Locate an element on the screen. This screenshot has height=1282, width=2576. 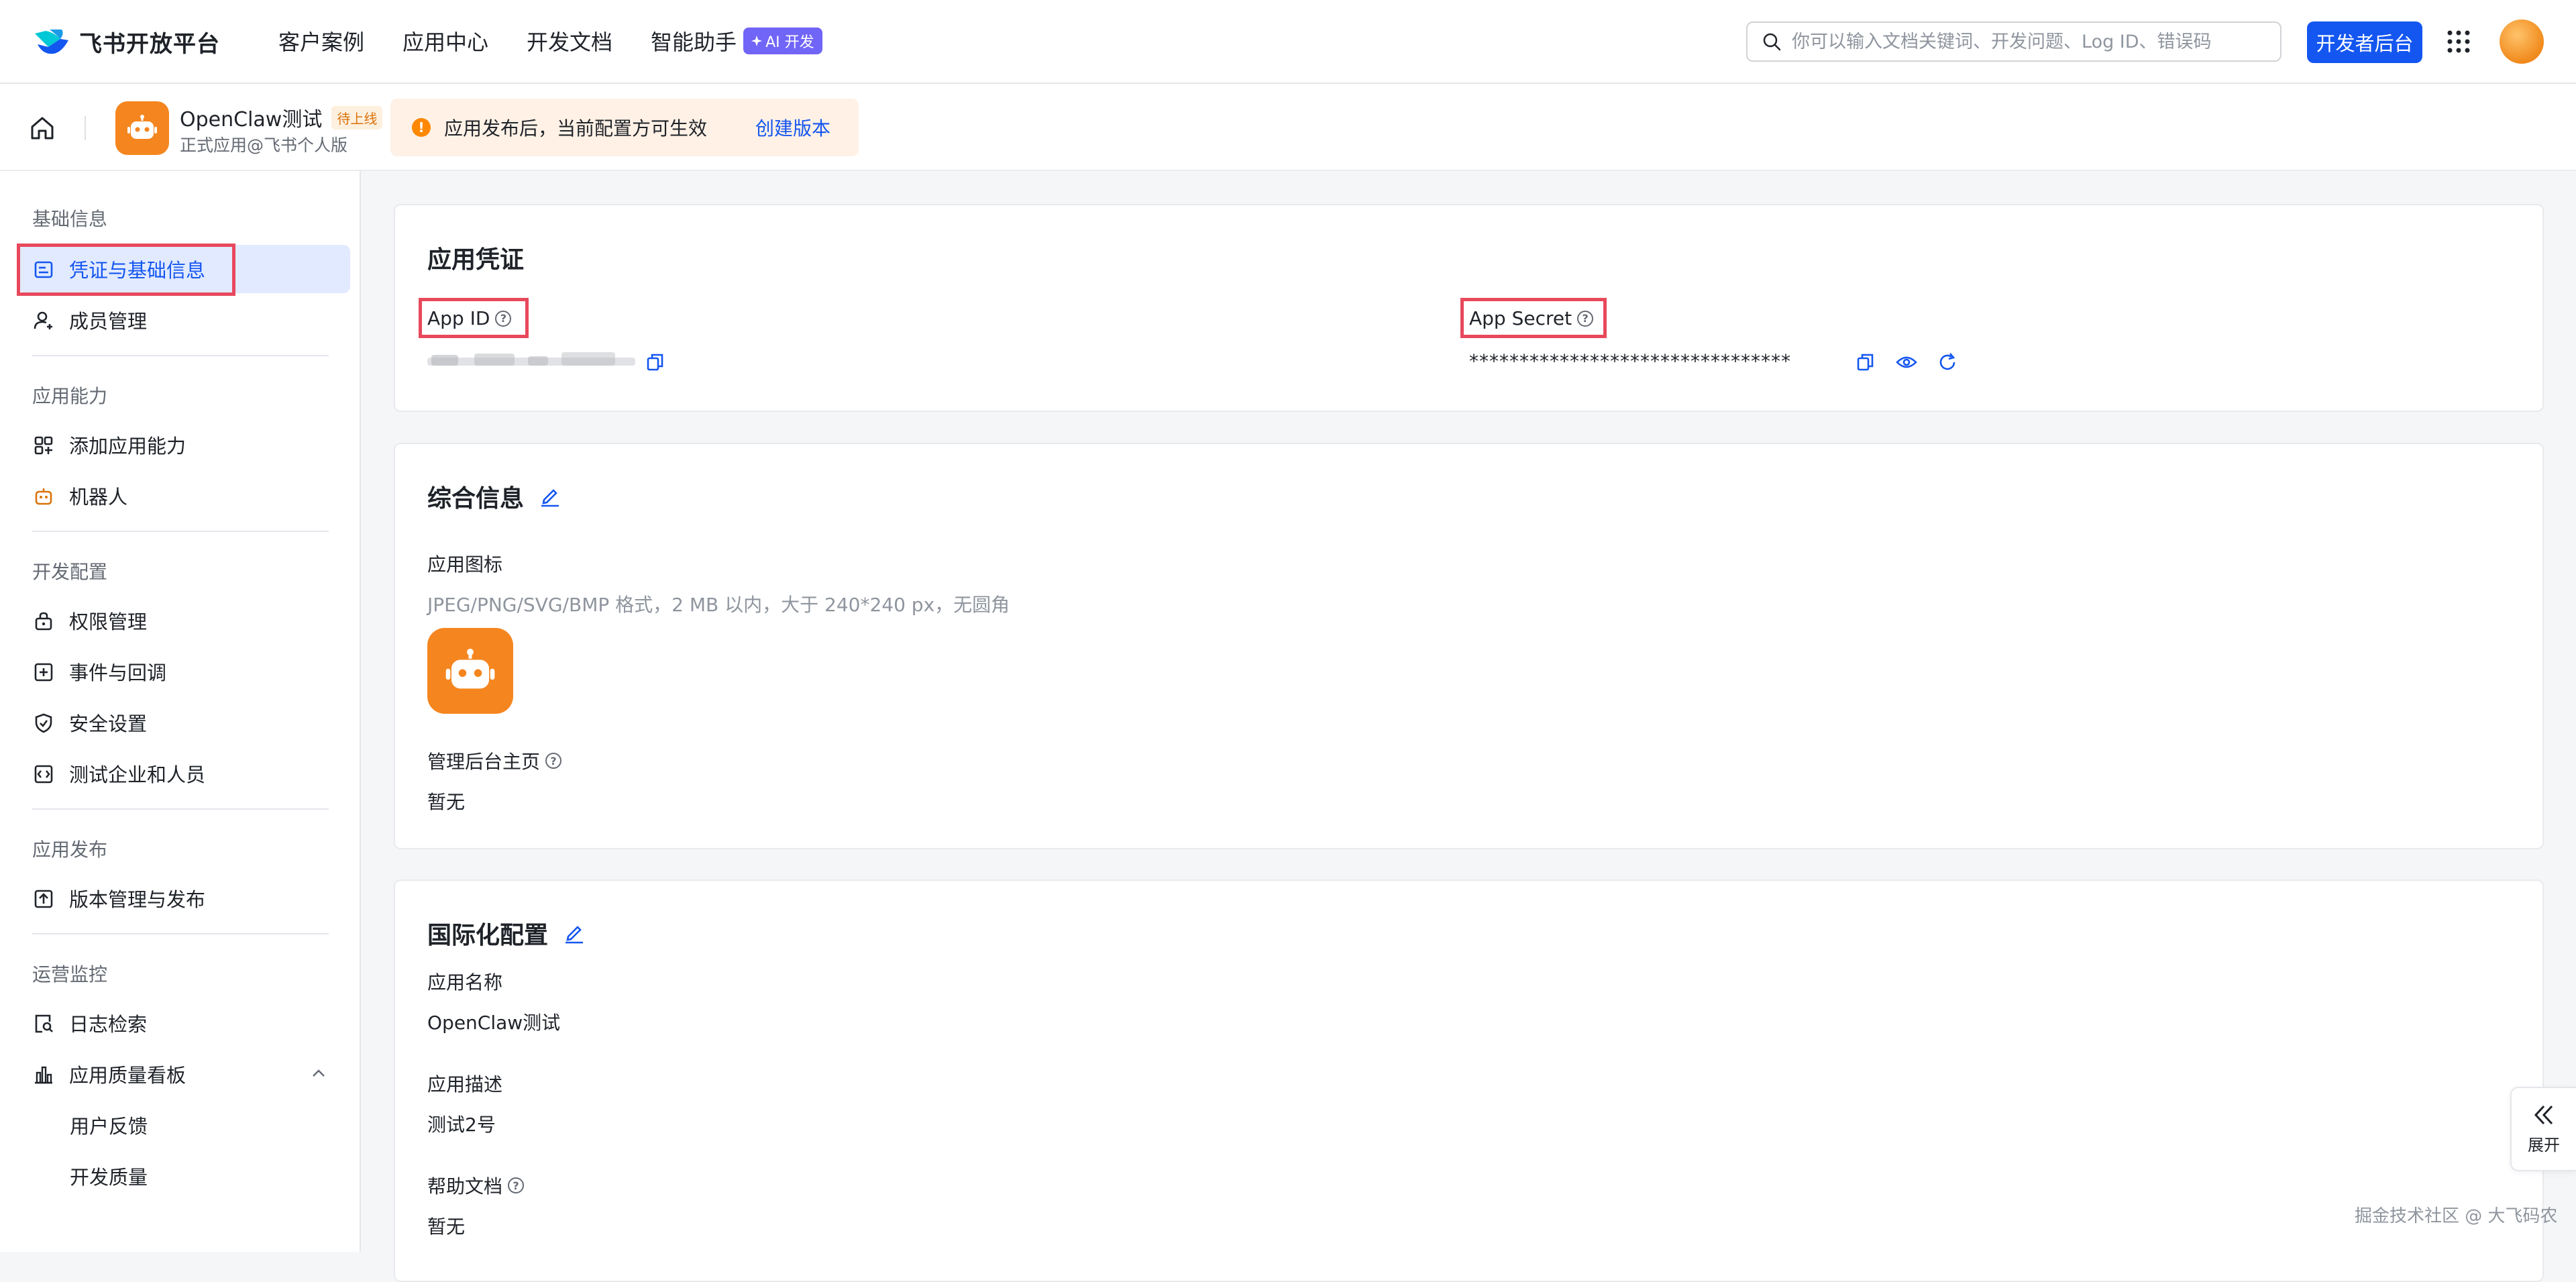
admin-home-value: 暂无 is located at coordinates (446, 802).